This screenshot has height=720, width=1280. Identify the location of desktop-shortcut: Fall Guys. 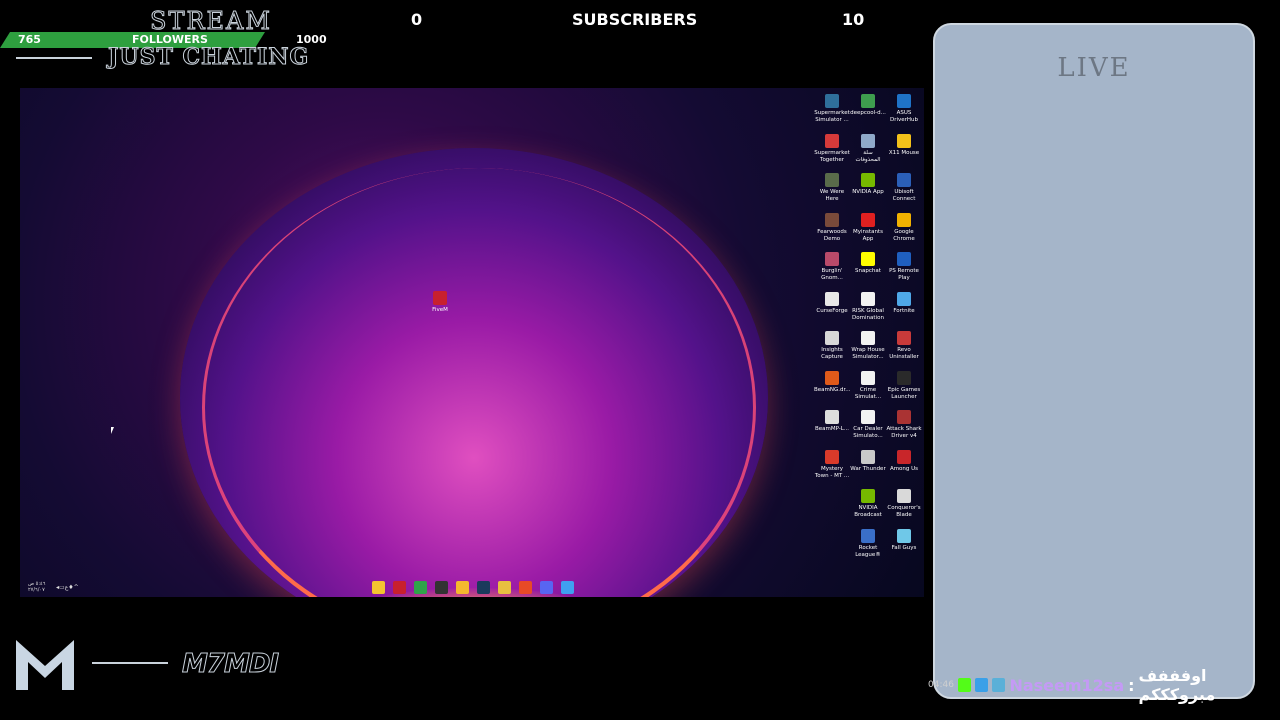
(904, 540).